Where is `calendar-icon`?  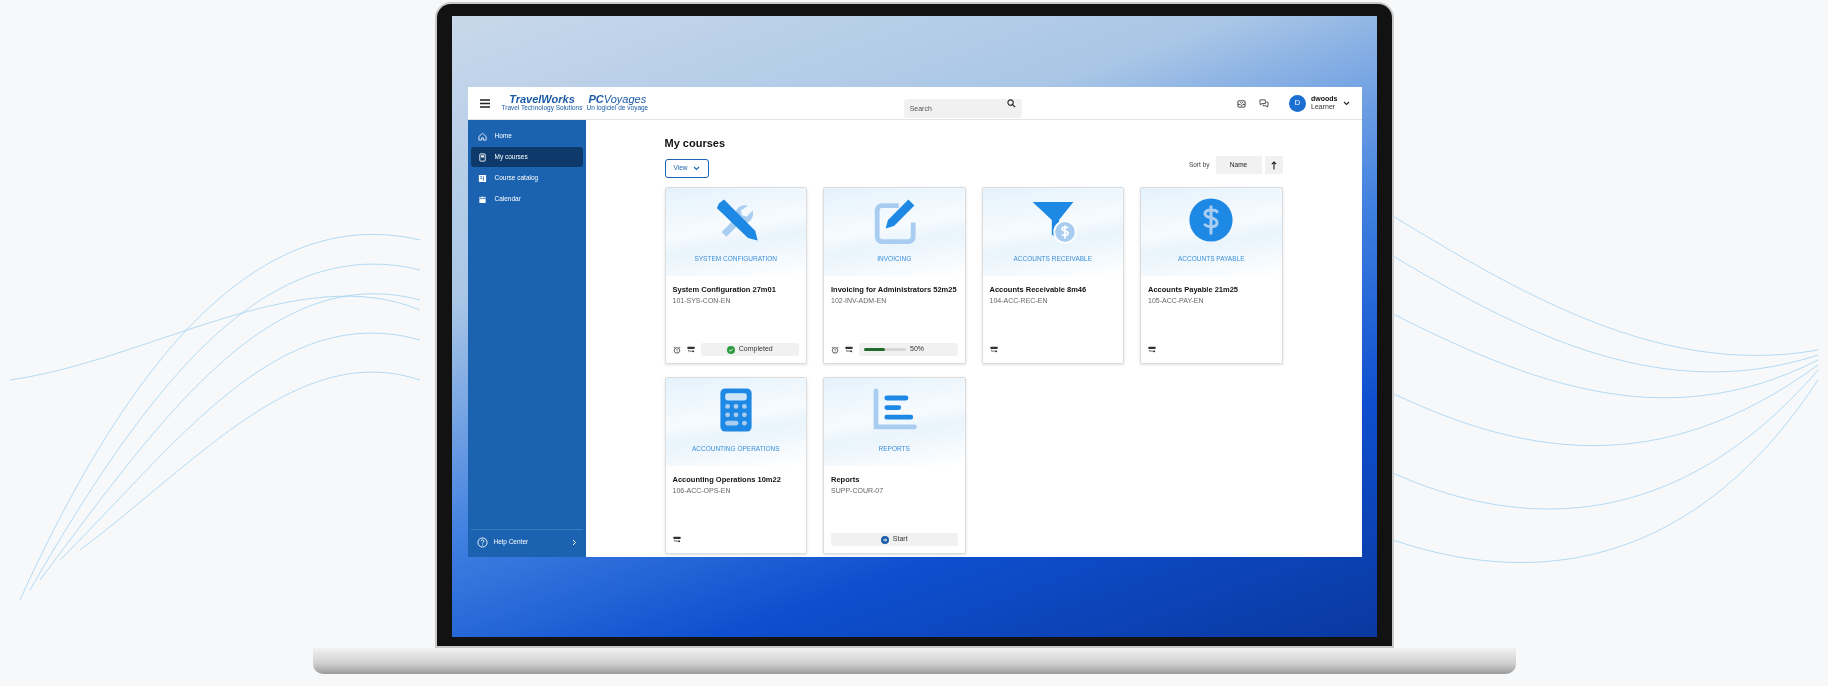 calendar-icon is located at coordinates (482, 199).